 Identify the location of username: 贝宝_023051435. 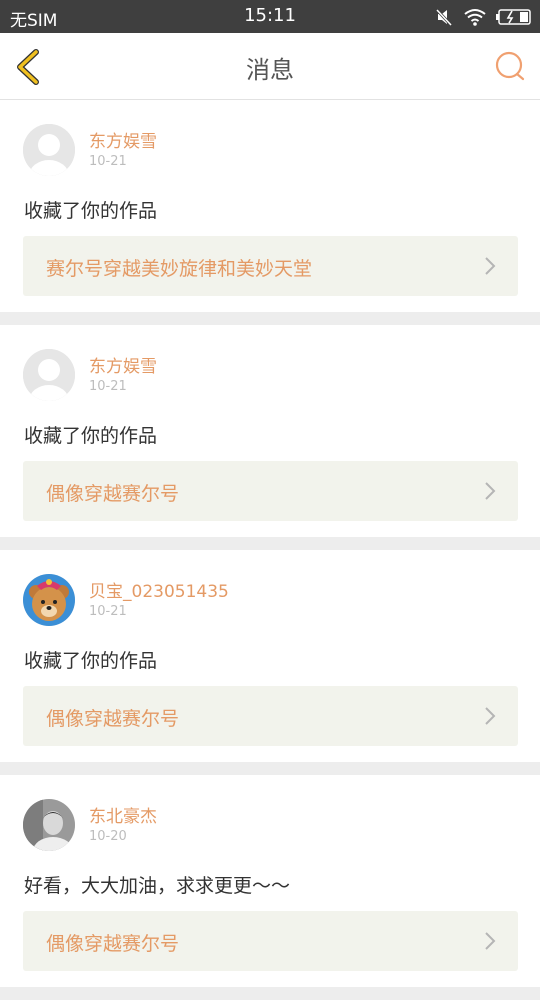
(159, 589).